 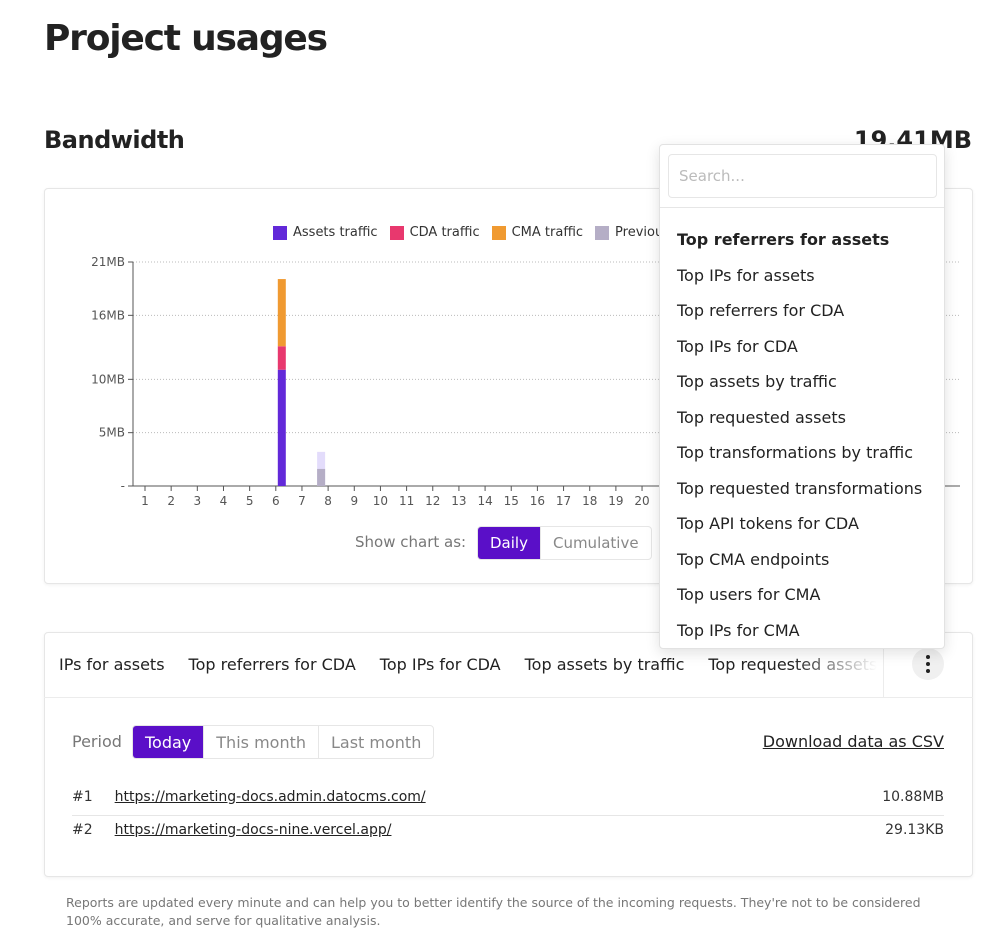 I want to click on x-tick-label: 2, so click(x=171, y=501).